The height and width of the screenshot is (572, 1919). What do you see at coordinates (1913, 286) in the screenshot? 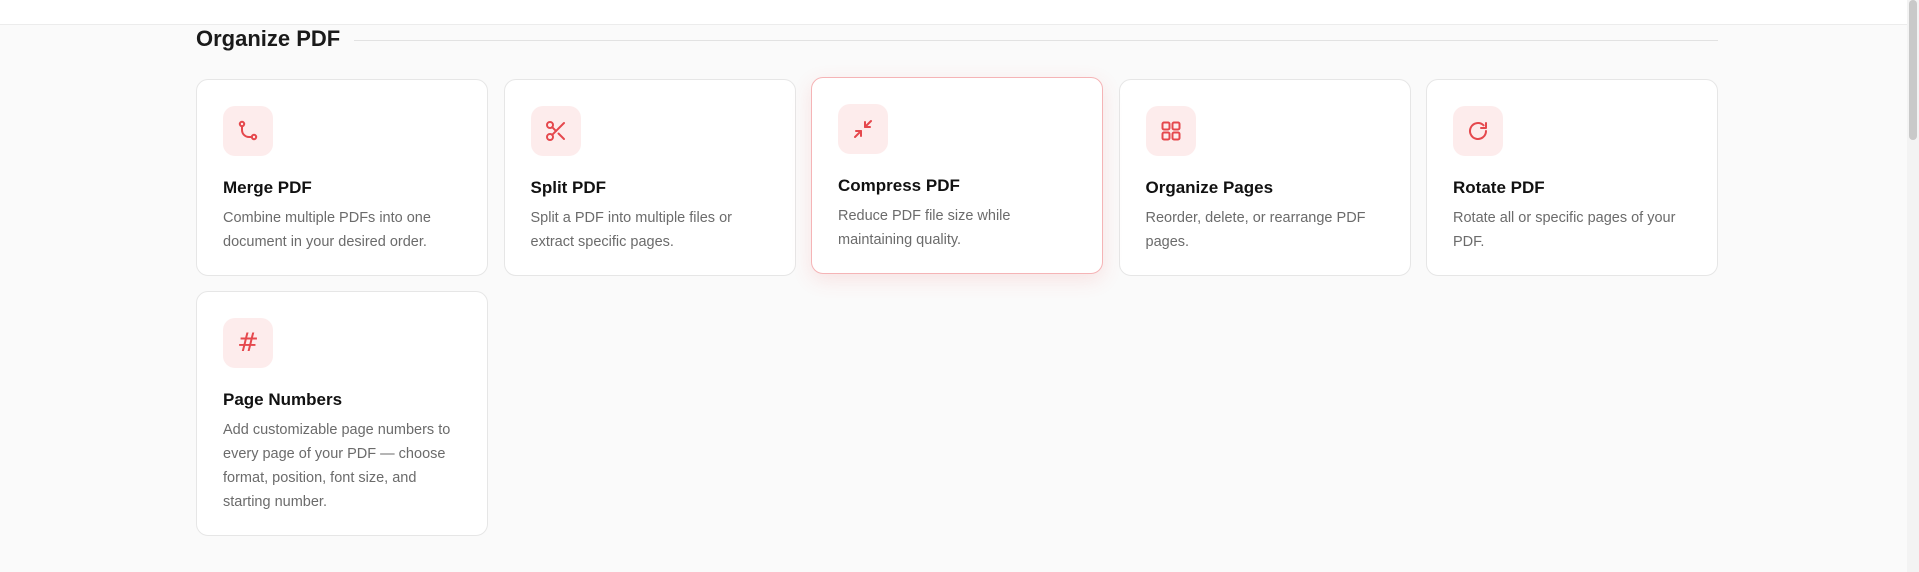
I see `page-scrollbar` at bounding box center [1913, 286].